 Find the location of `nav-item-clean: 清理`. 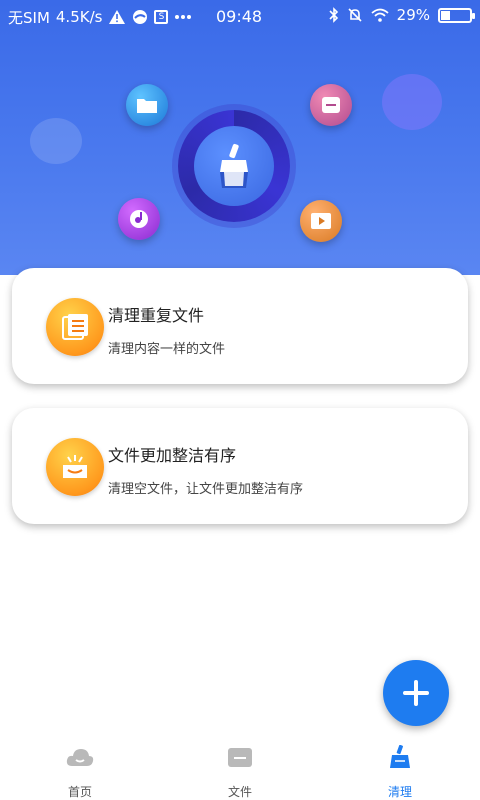

nav-item-clean: 清理 is located at coordinates (400, 767).